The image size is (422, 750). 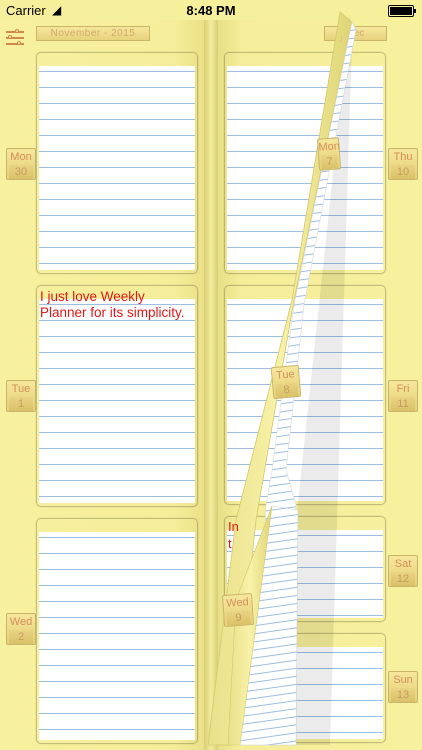 What do you see at coordinates (330, 162) in the screenshot?
I see `day-number: 7` at bounding box center [330, 162].